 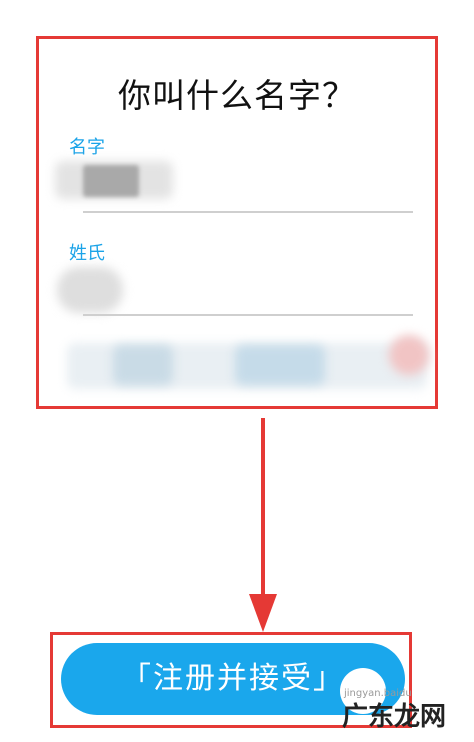 I want to click on watermark: jingyan.baidu 广东龙网, so click(x=385, y=696).